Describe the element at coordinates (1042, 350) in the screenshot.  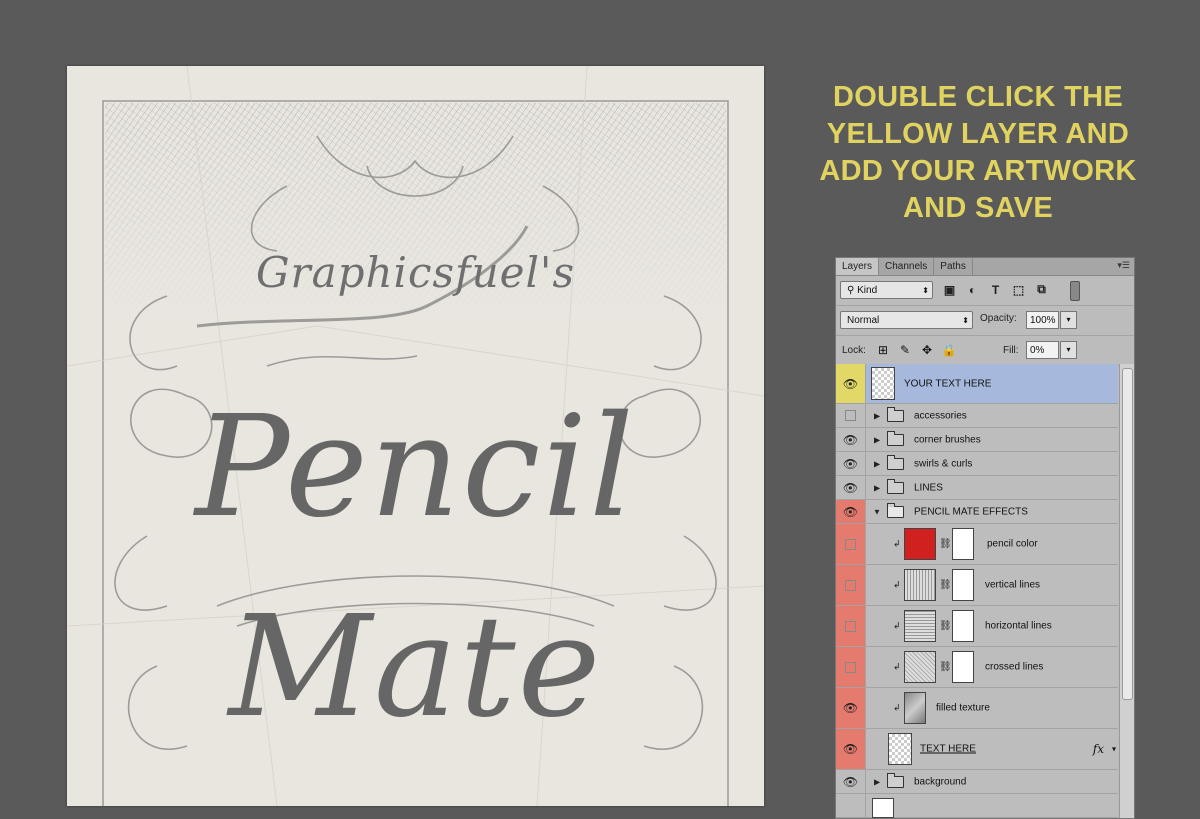
I see `fill-input: 0%` at that location.